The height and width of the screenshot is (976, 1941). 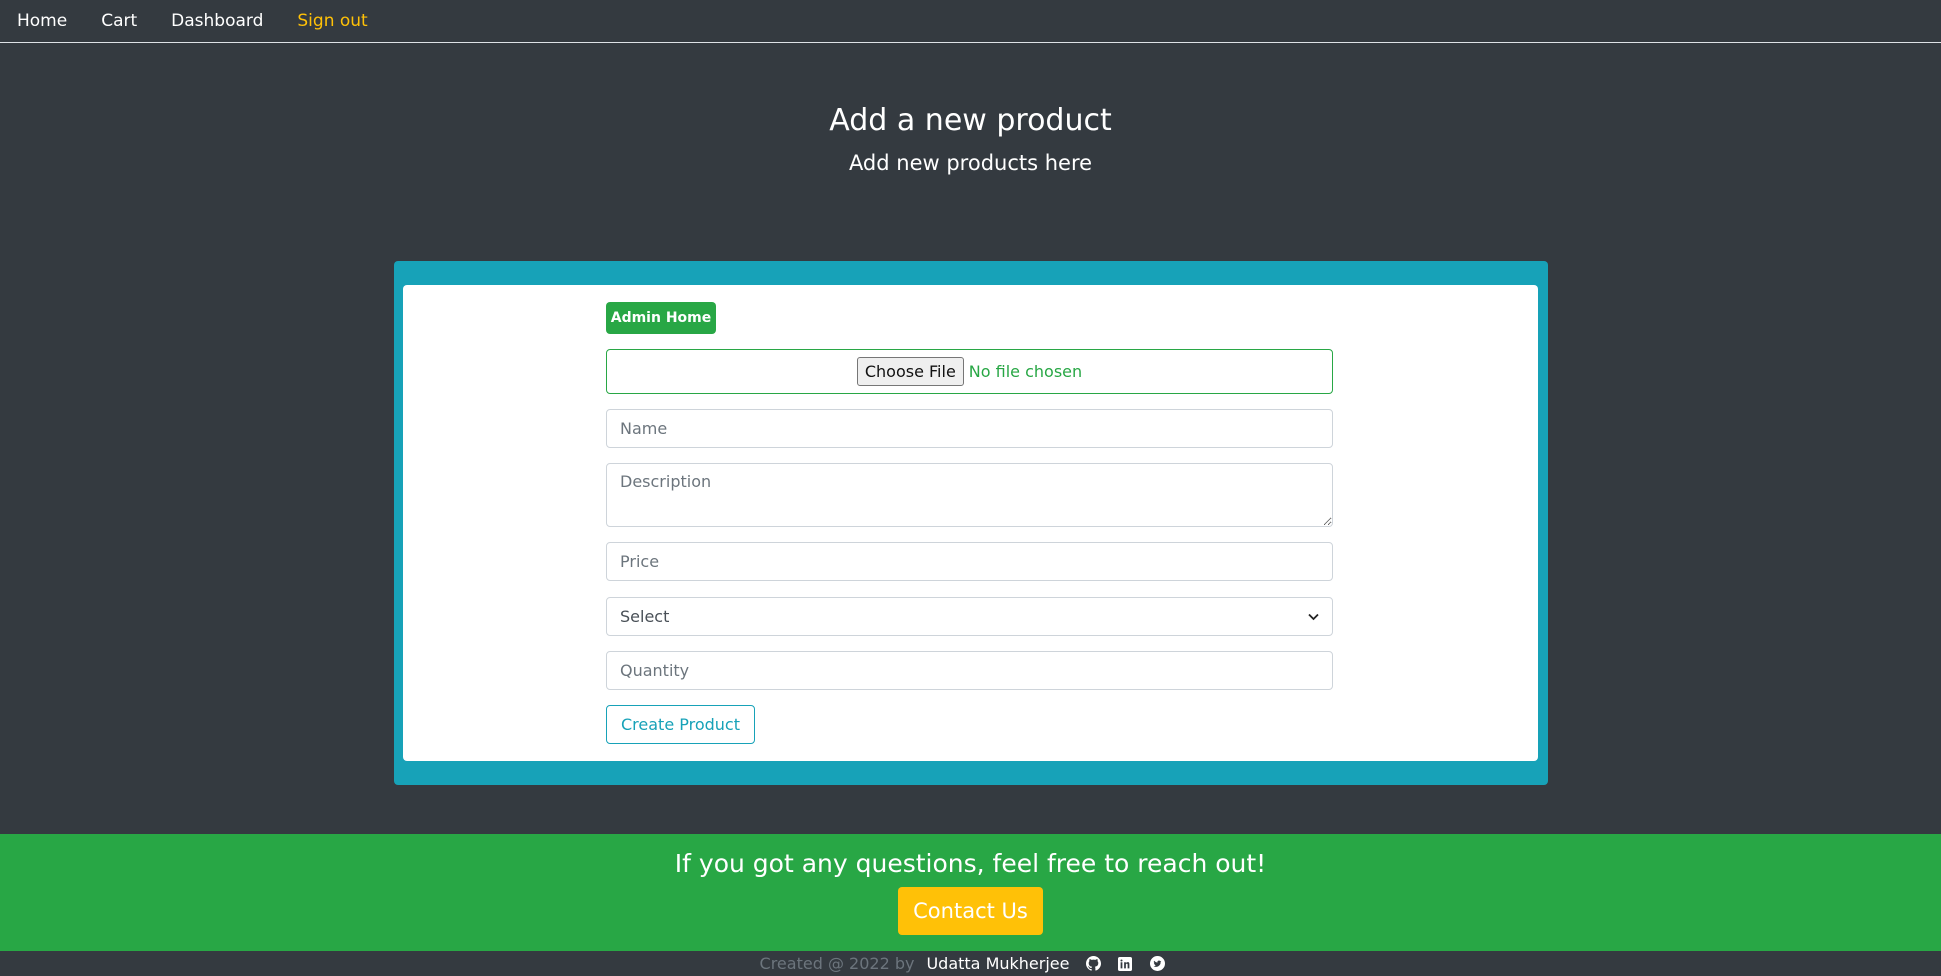 What do you see at coordinates (661, 318) in the screenshot?
I see `admin-home-button: Admin Home` at bounding box center [661, 318].